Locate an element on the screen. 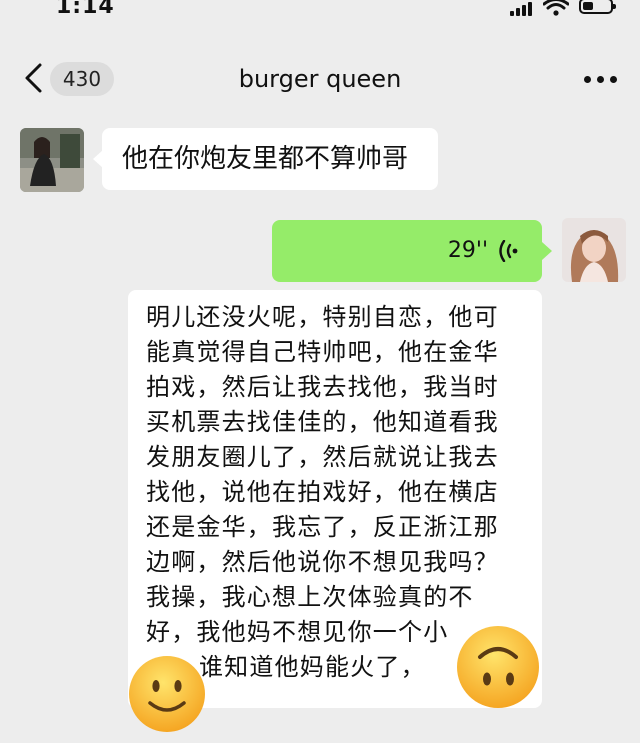 The height and width of the screenshot is (743, 640). voice-duration: 29'' is located at coordinates (467, 250).